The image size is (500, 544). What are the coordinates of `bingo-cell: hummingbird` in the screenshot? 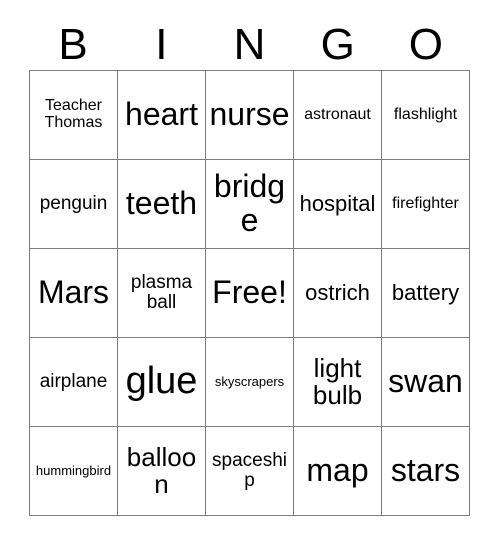 It's located at (74, 471).